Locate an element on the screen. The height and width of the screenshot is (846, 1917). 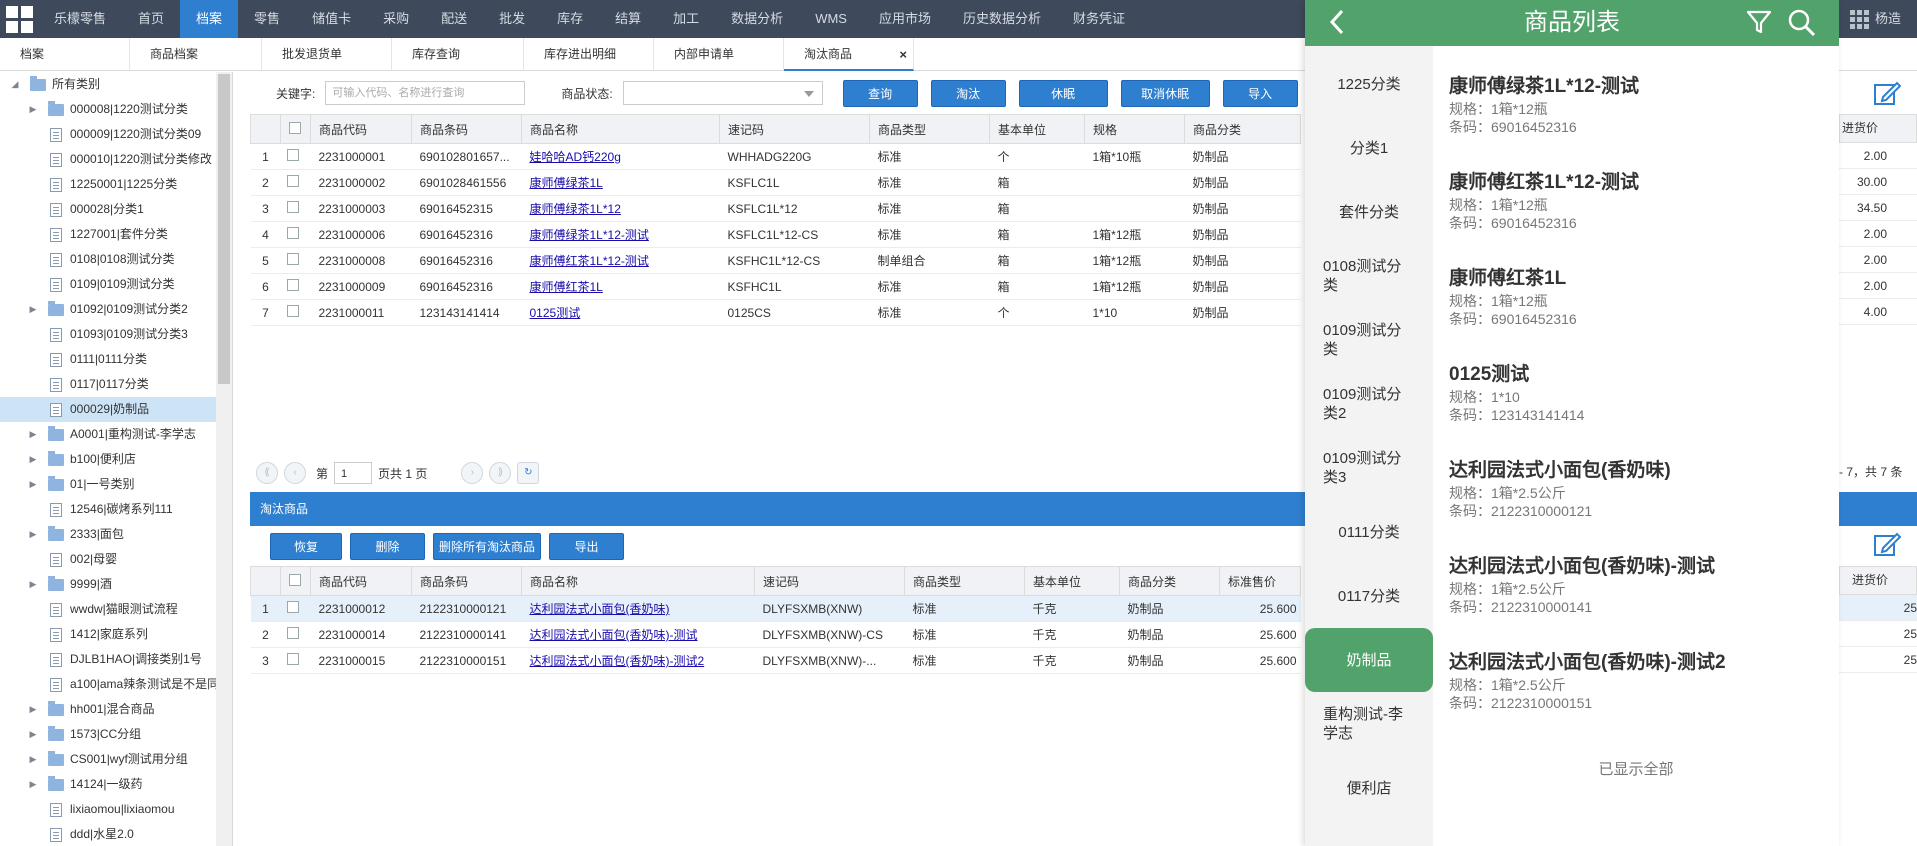
tree-node: ▶ 2333|面包 is located at coordinates (116, 534).